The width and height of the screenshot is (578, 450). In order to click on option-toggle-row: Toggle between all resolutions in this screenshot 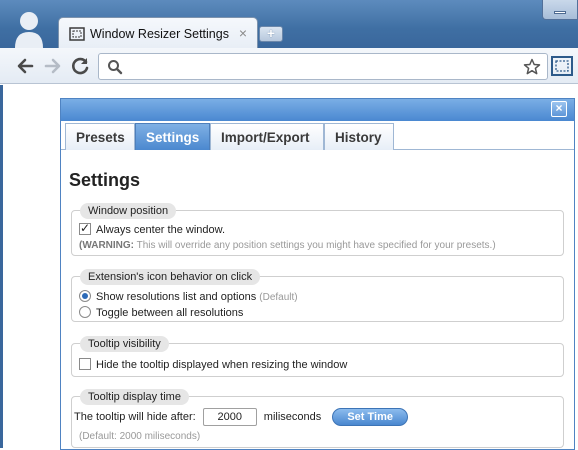, I will do `click(161, 312)`.